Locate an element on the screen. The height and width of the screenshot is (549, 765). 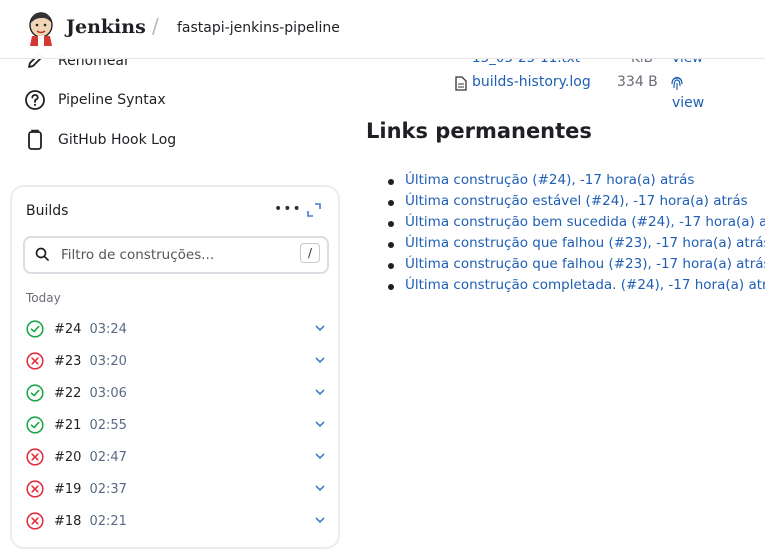
build-time: 03:06 is located at coordinates (107, 393).